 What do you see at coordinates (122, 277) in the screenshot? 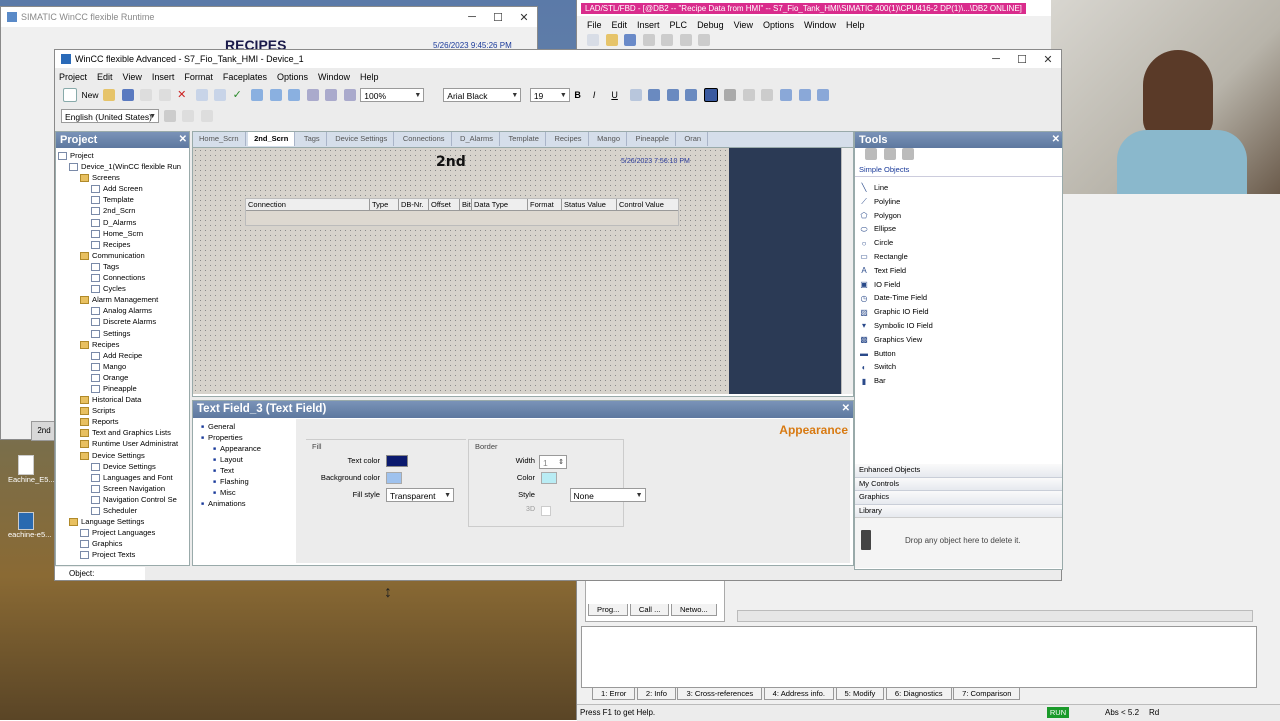
I see `project-tree-item: Connections` at bounding box center [122, 277].